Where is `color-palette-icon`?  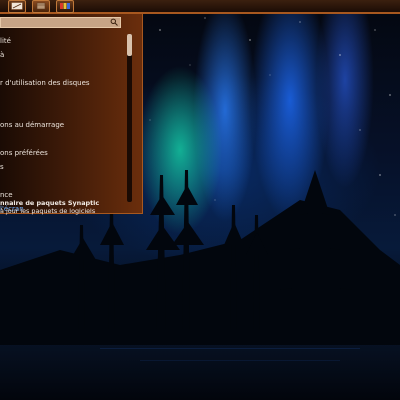 color-palette-icon is located at coordinates (65, 6).